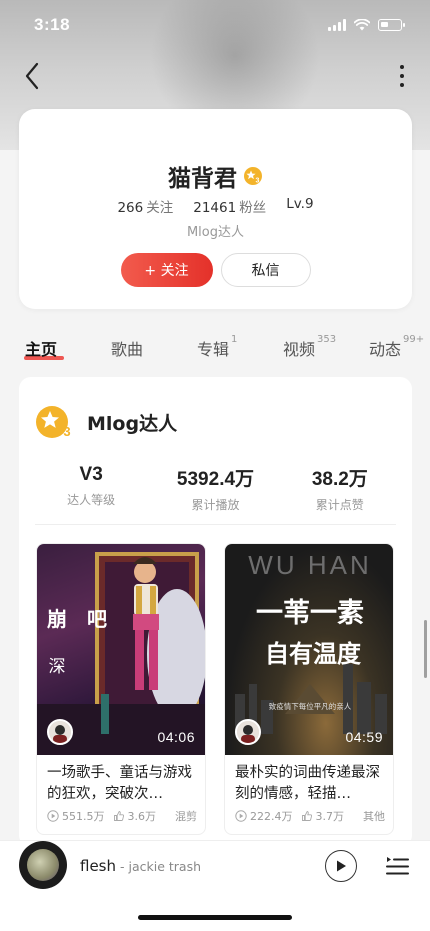 This screenshot has height=931, width=430. I want to click on stat-value: 38.2万, so click(339, 479).